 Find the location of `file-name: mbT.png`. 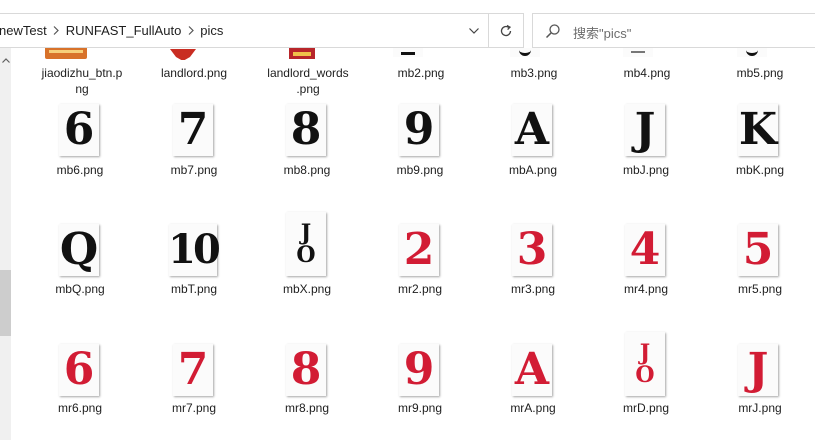

file-name: mbT.png is located at coordinates (194, 289).